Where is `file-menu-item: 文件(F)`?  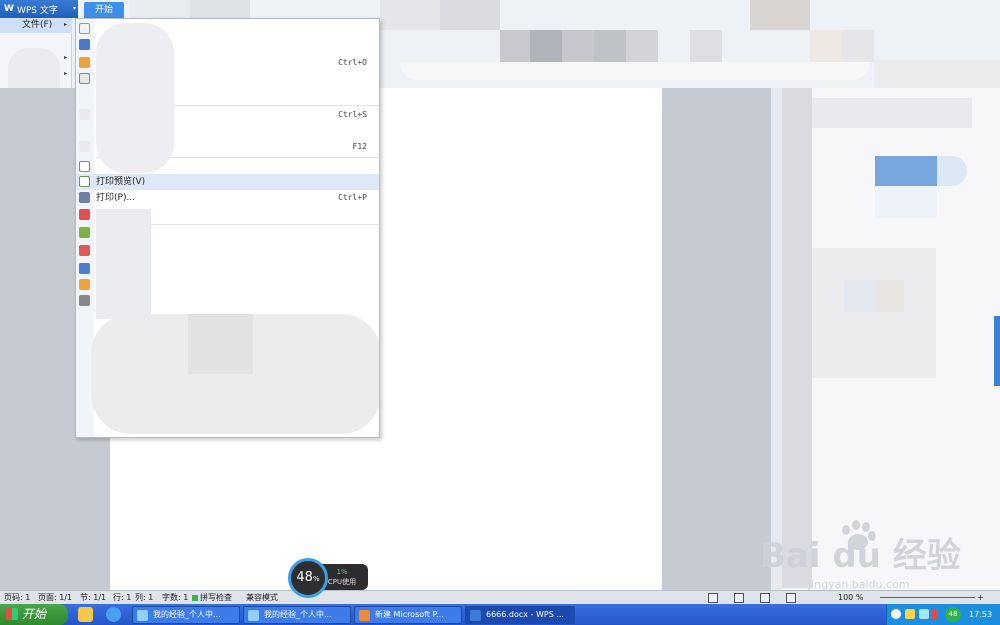 file-menu-item: 文件(F) is located at coordinates (36, 25).